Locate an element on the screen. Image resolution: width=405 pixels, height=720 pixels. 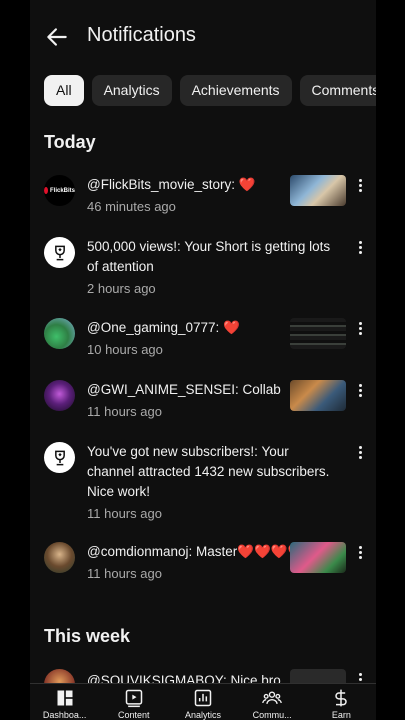
avatar: FlickBits is located at coordinates (59, 190).